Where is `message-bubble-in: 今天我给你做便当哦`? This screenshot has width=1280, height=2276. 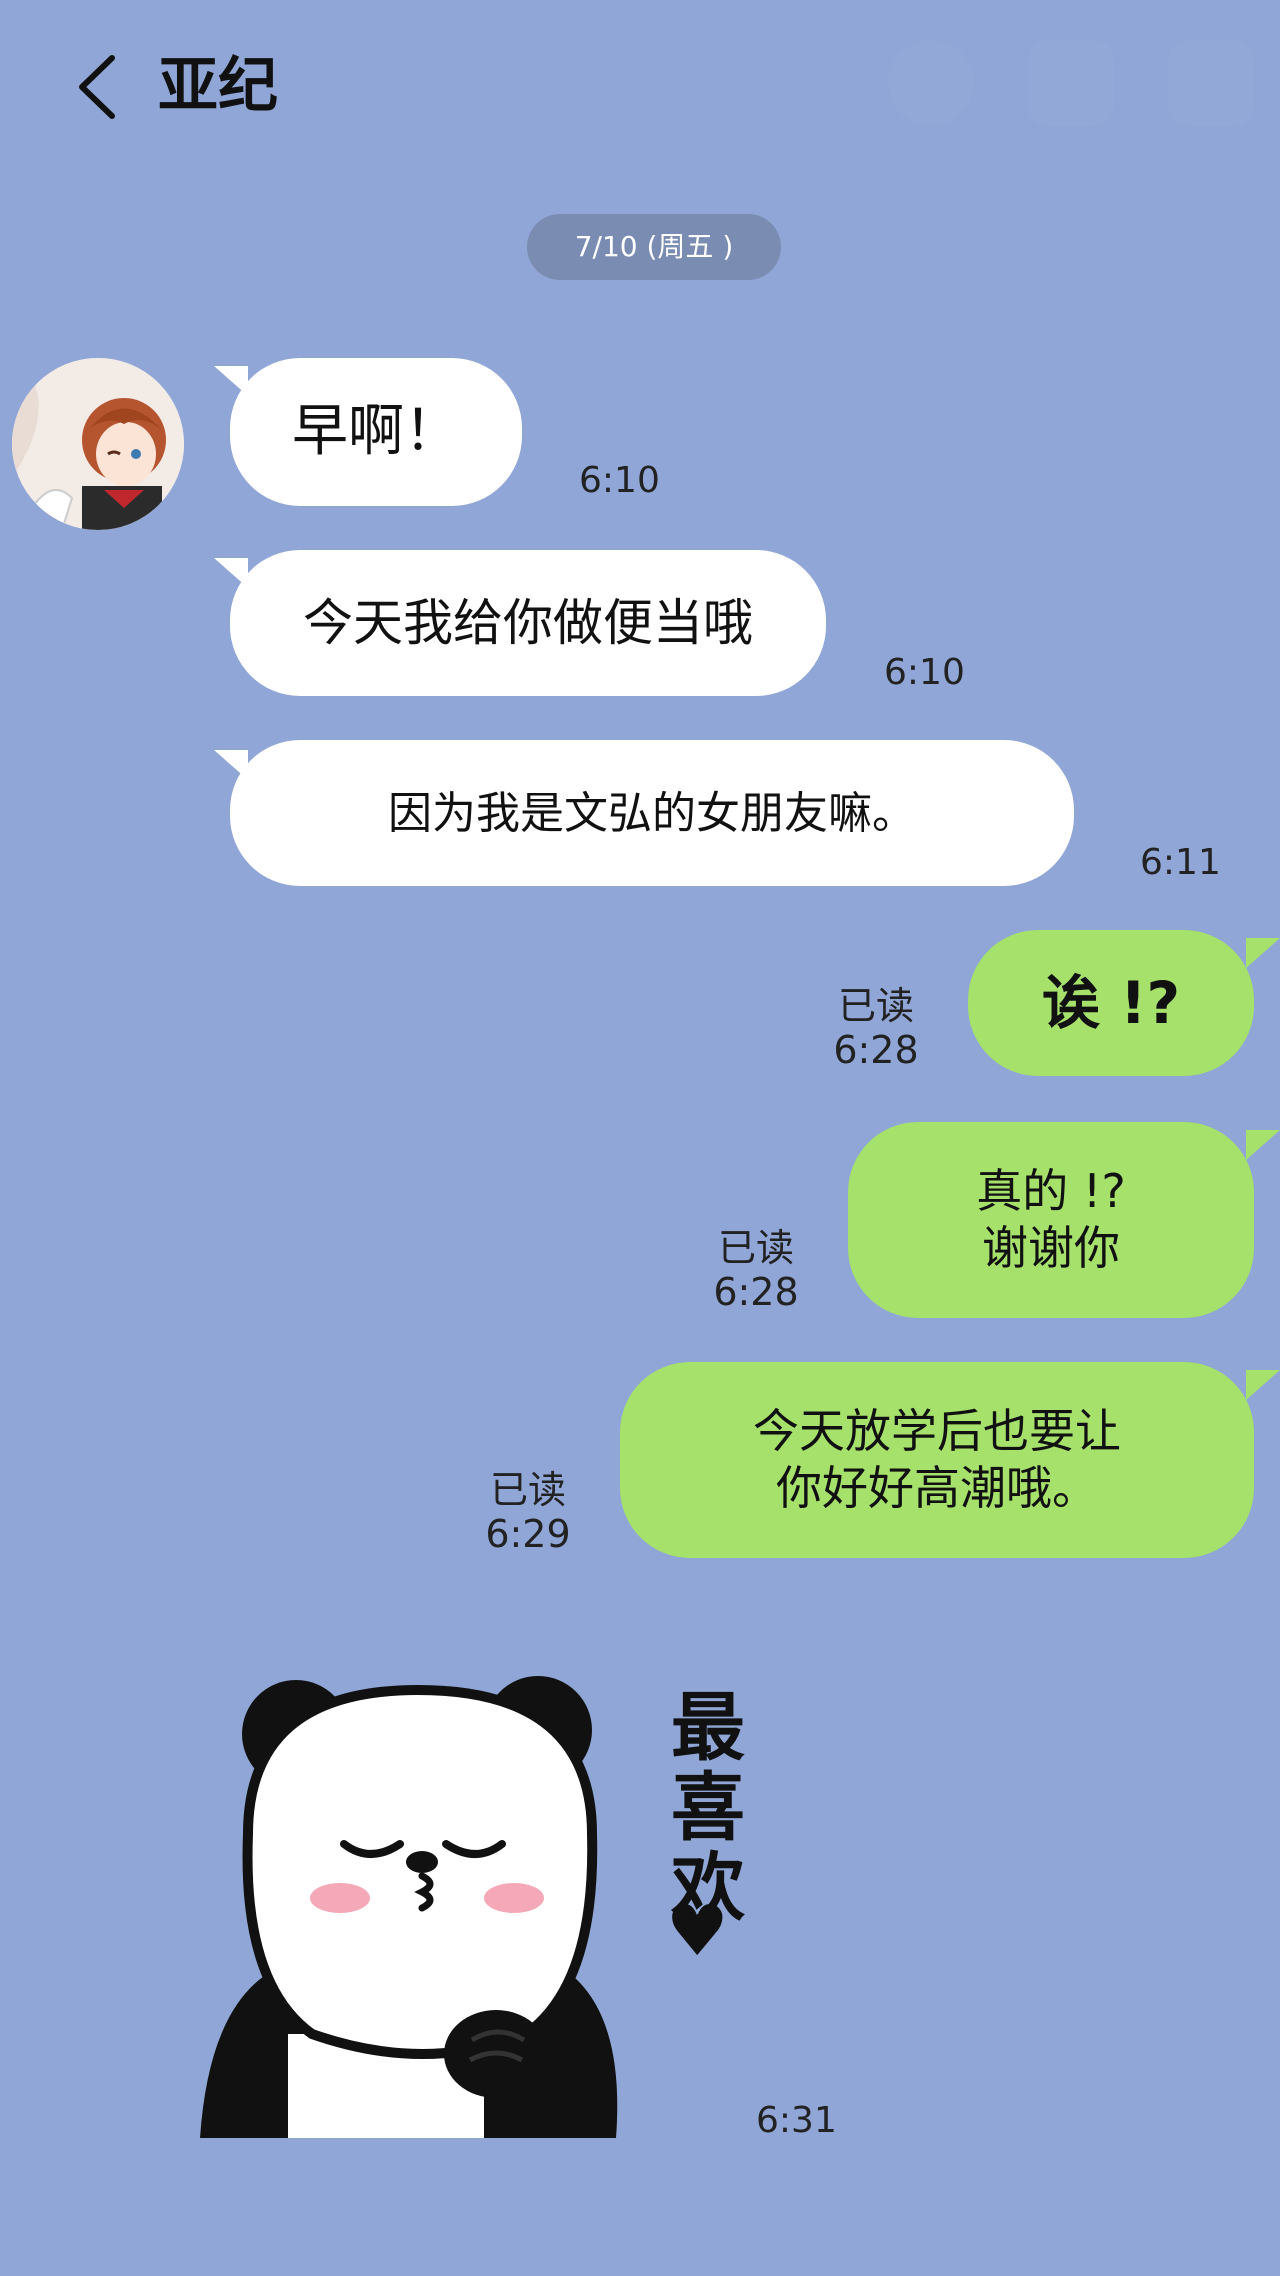 message-bubble-in: 今天我给你做便当哦 is located at coordinates (528, 623).